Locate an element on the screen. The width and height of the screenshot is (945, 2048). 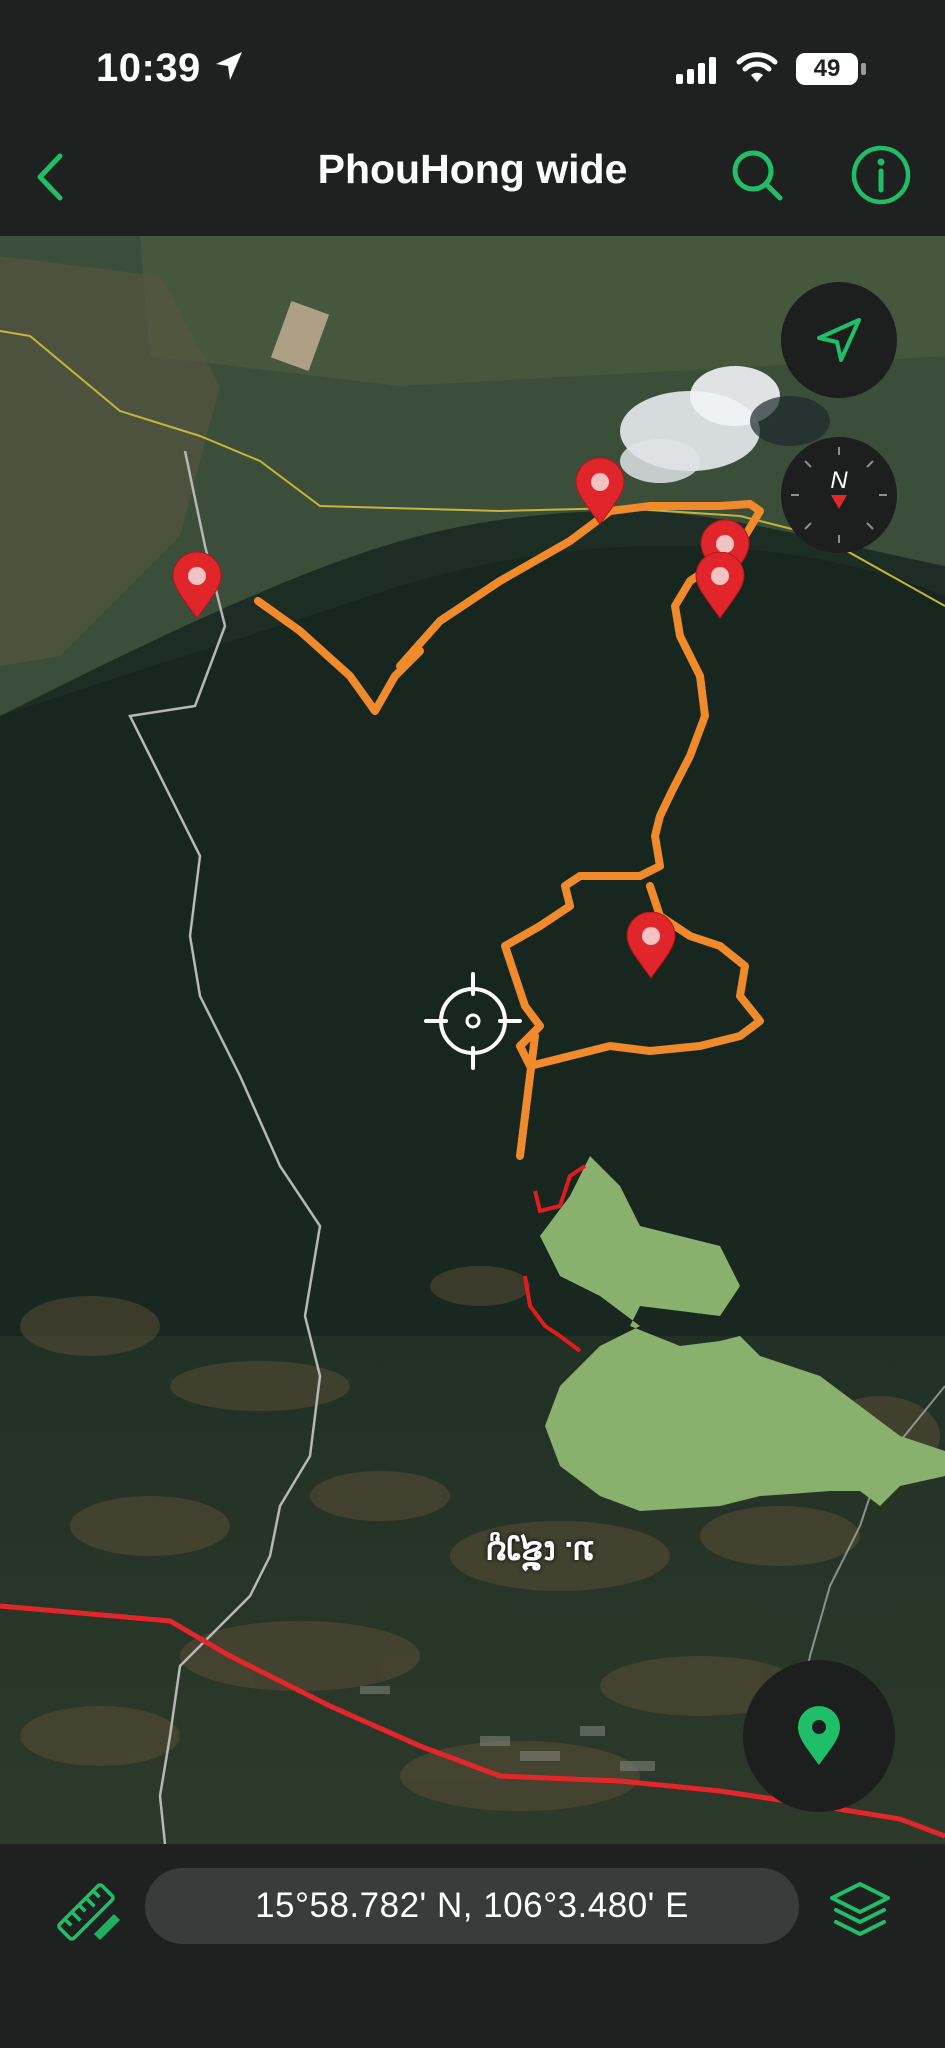
svg-text: N is located at coordinates (839, 480).